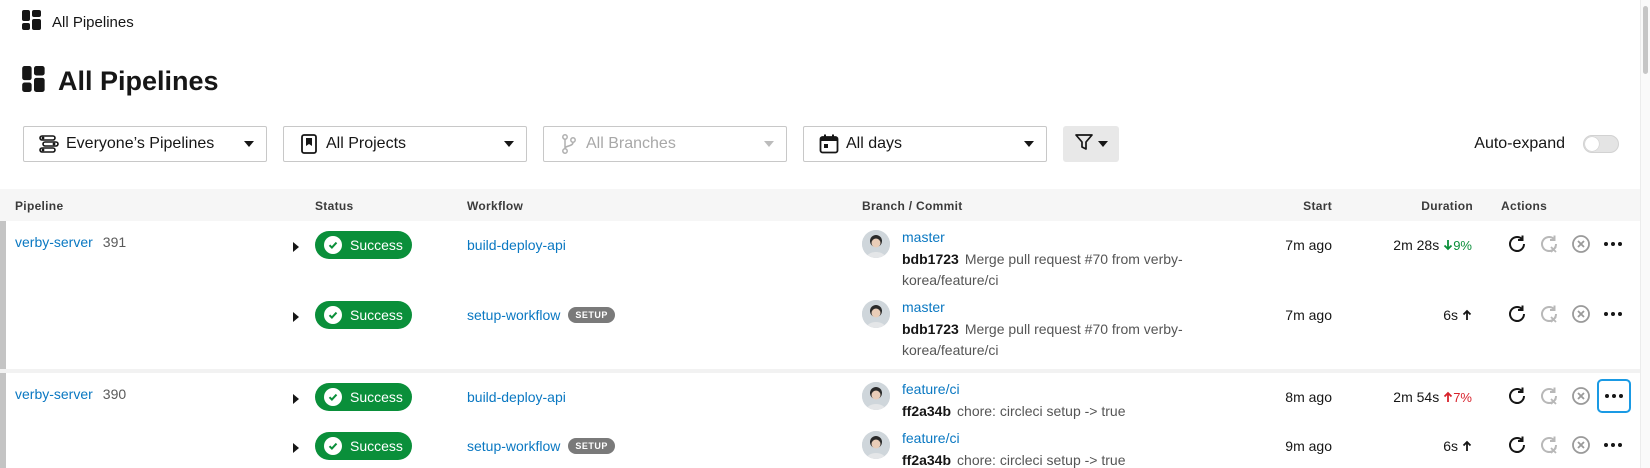 This screenshot has height=468, width=1650. Describe the element at coordinates (569, 144) in the screenshot. I see `branch-icon` at that location.